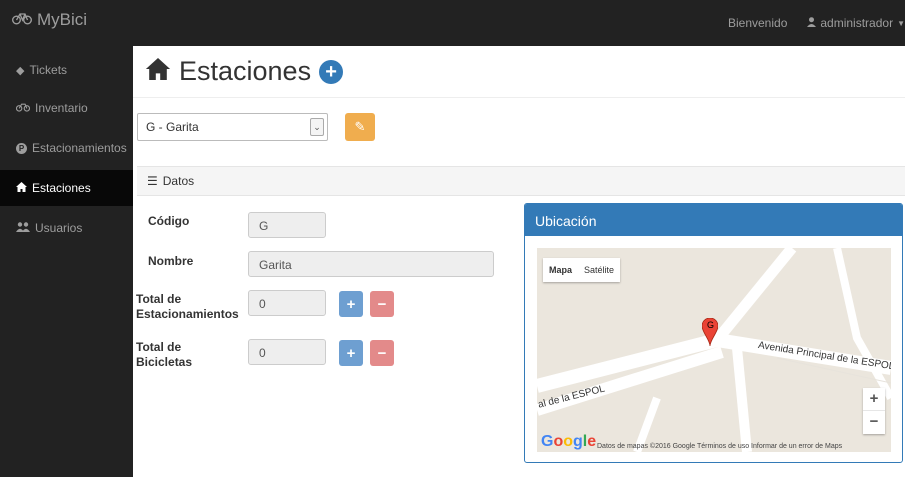 The width and height of the screenshot is (905, 477). Describe the element at coordinates (521, 181) in the screenshot. I see `section-header: ☰ Datos` at that location.